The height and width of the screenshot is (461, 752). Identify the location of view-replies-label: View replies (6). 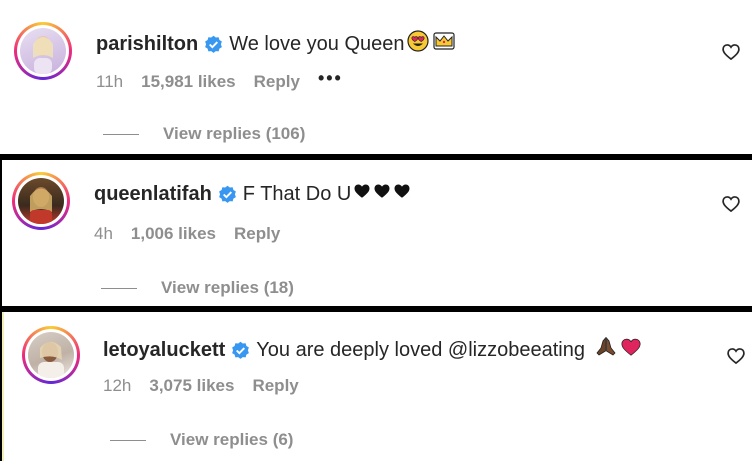
(232, 439).